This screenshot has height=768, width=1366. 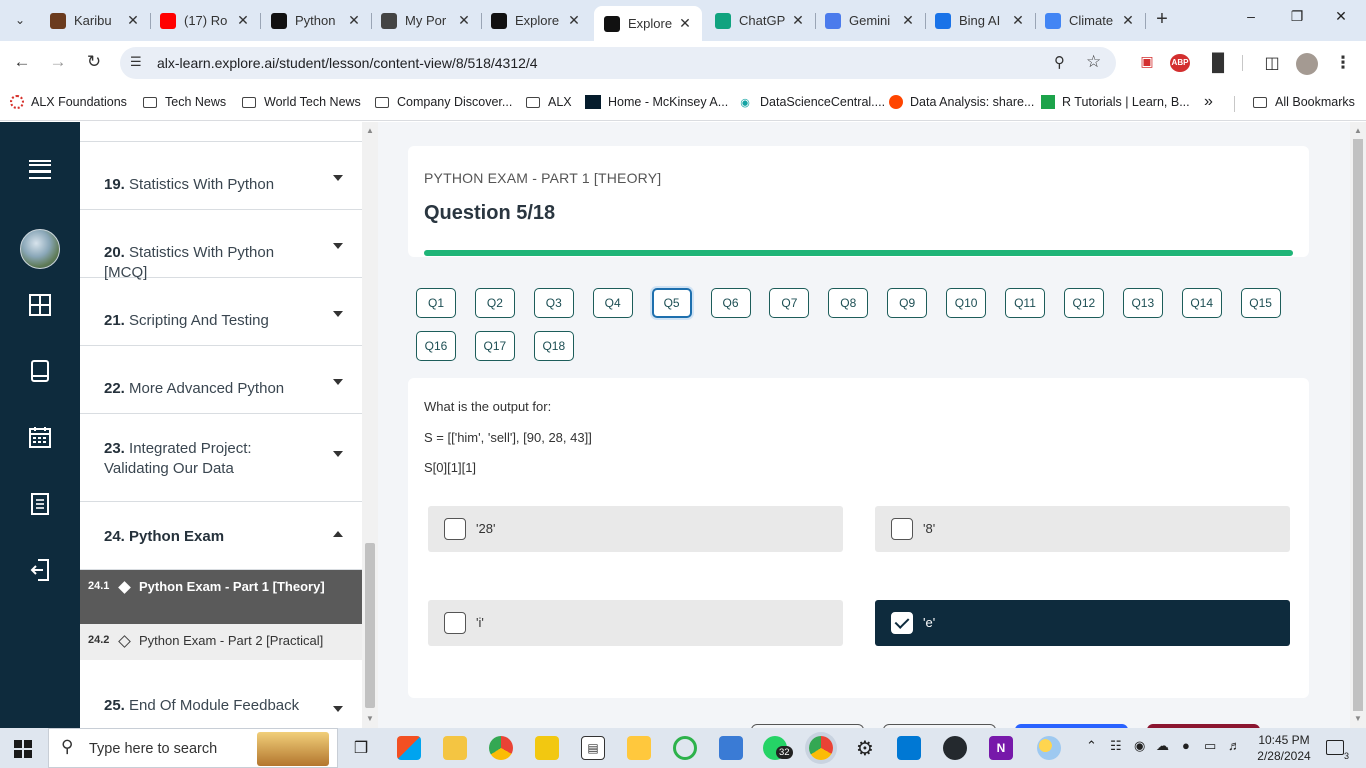 What do you see at coordinates (1186, 745) in the screenshot?
I see `microphone-icon: ●` at bounding box center [1186, 745].